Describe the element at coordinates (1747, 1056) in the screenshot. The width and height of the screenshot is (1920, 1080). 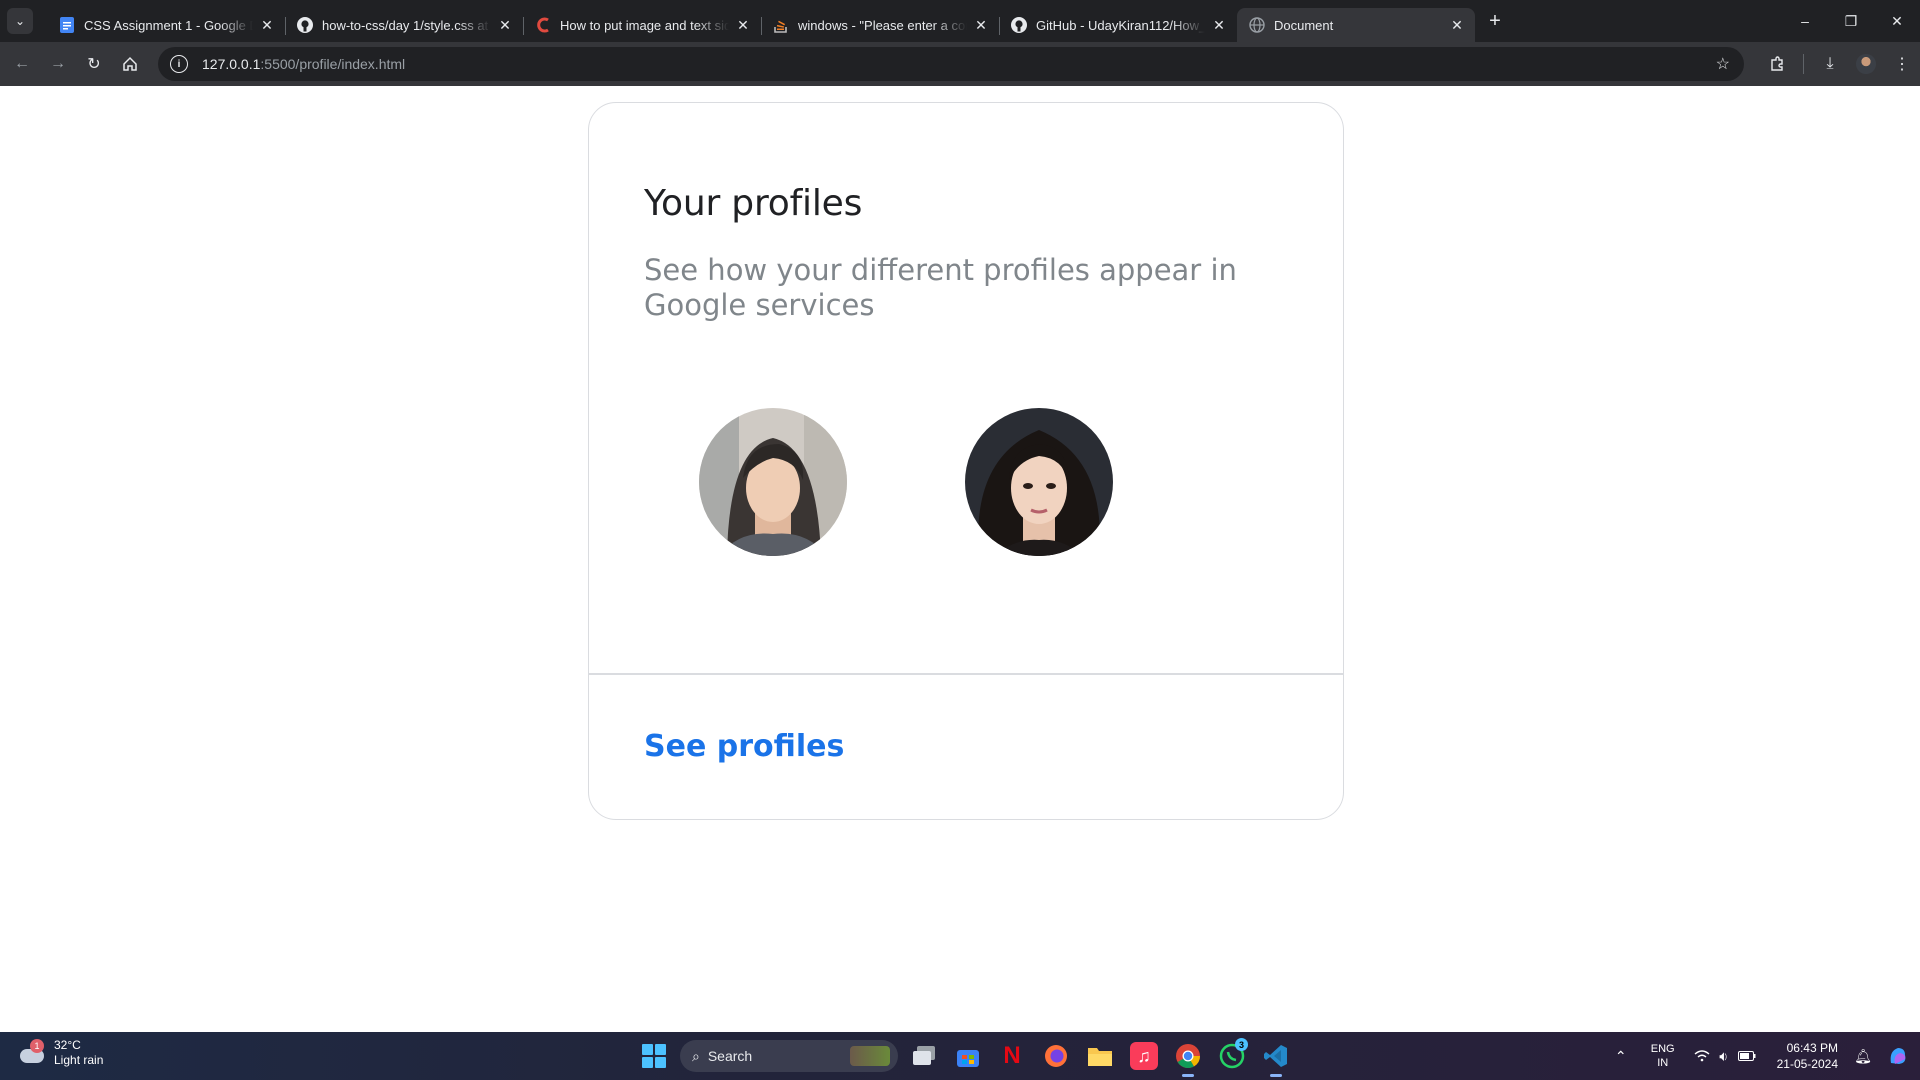
I see `battery-icon` at that location.